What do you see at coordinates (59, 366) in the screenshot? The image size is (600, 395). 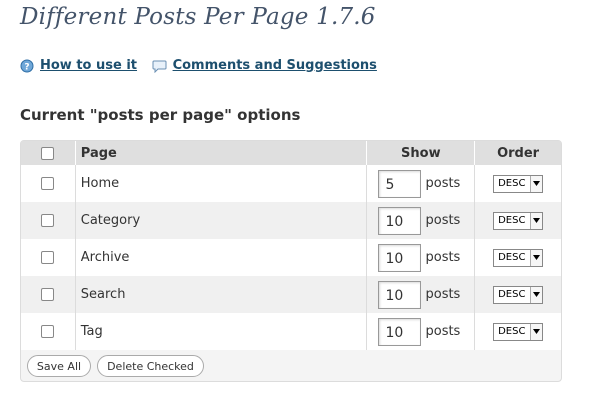 I see `save-all-button: Save All` at bounding box center [59, 366].